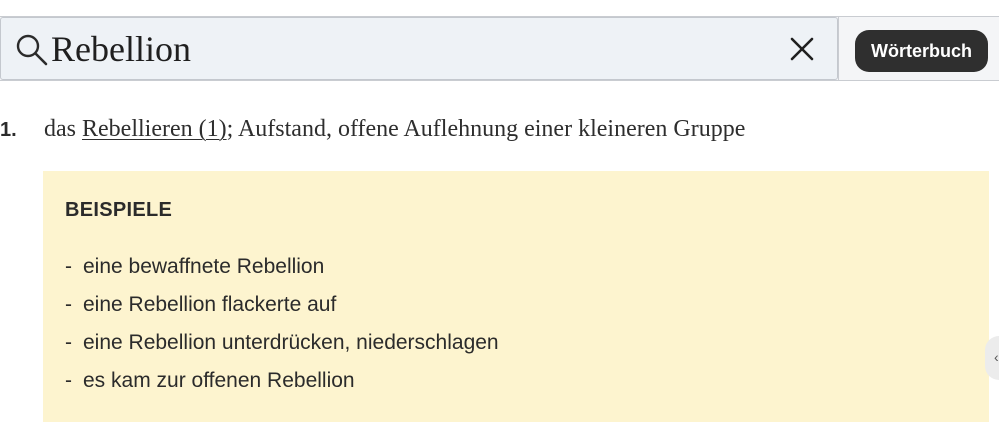 Image resolution: width=999 pixels, height=422 pixels. I want to click on list-item: - eine Rebellion flackerte auf, so click(282, 307).